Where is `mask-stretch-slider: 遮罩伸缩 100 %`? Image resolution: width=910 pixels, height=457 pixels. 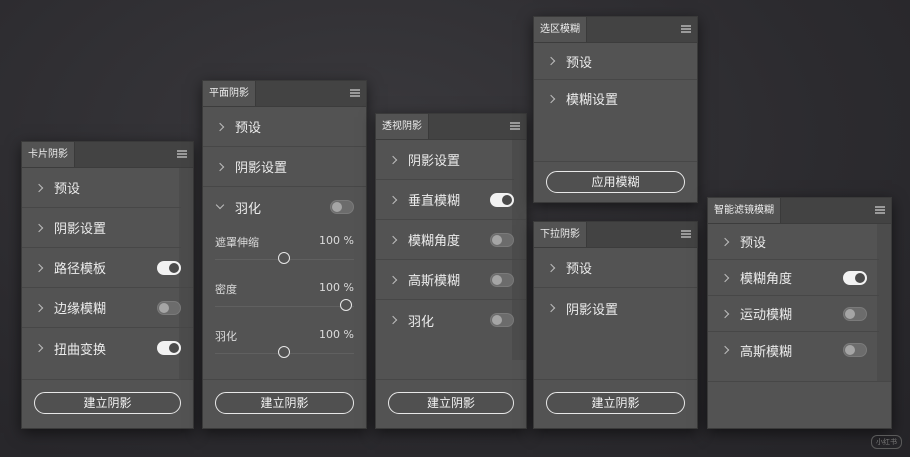
mask-stretch-slider: 遮罩伸缩 100 % is located at coordinates (284, 250).